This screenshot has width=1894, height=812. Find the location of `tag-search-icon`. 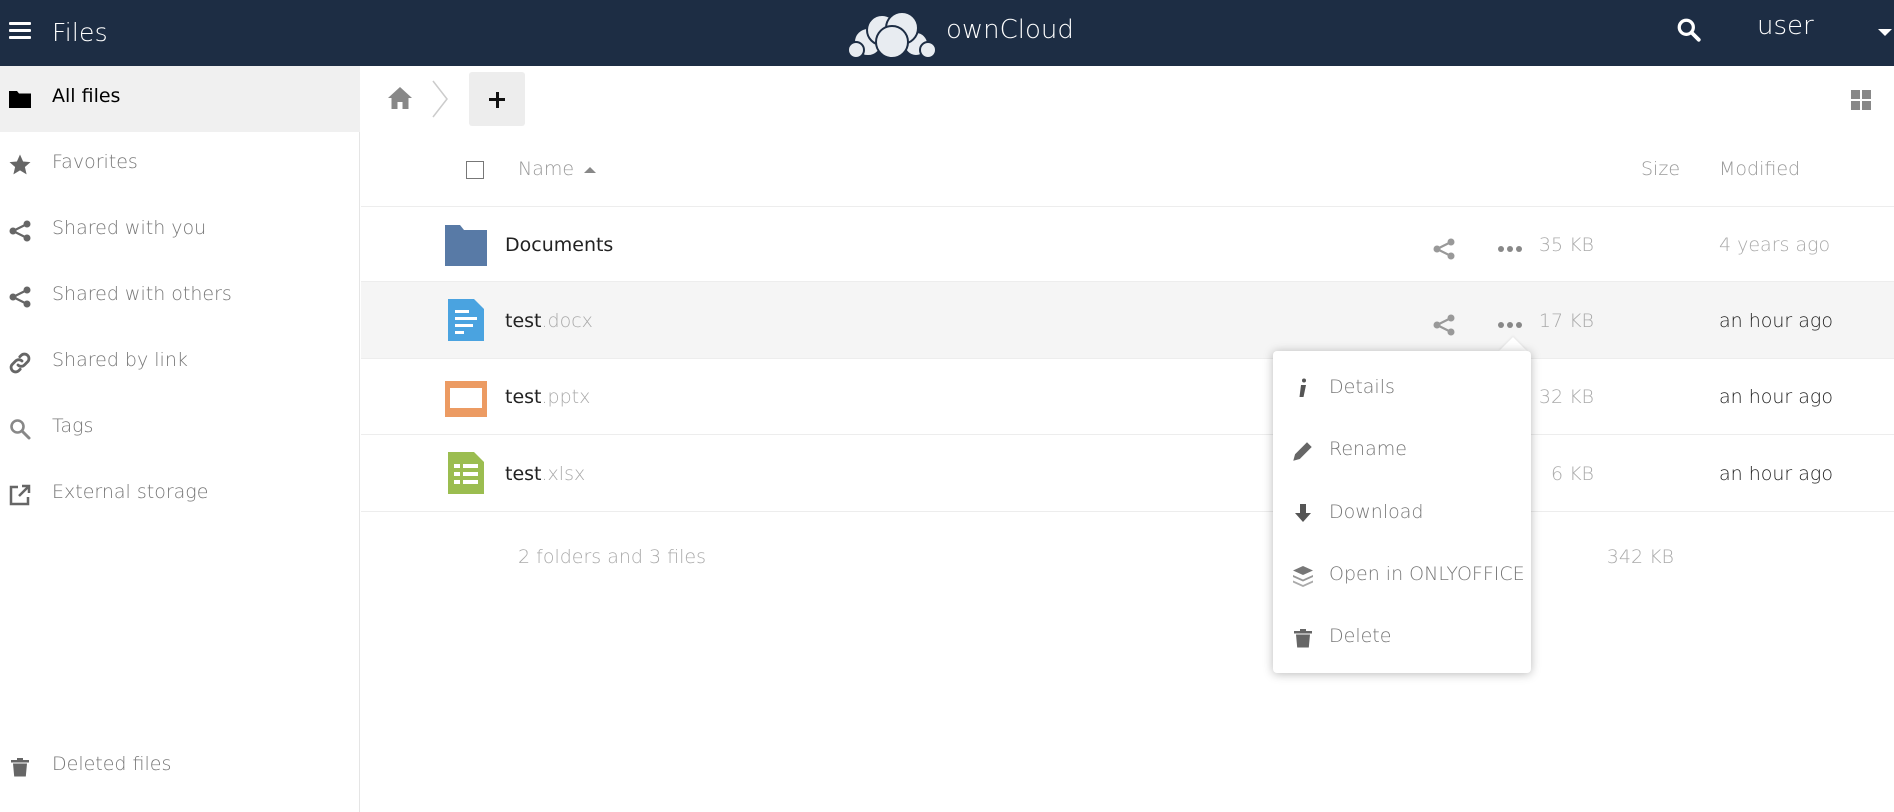

tag-search-icon is located at coordinates (20, 429).